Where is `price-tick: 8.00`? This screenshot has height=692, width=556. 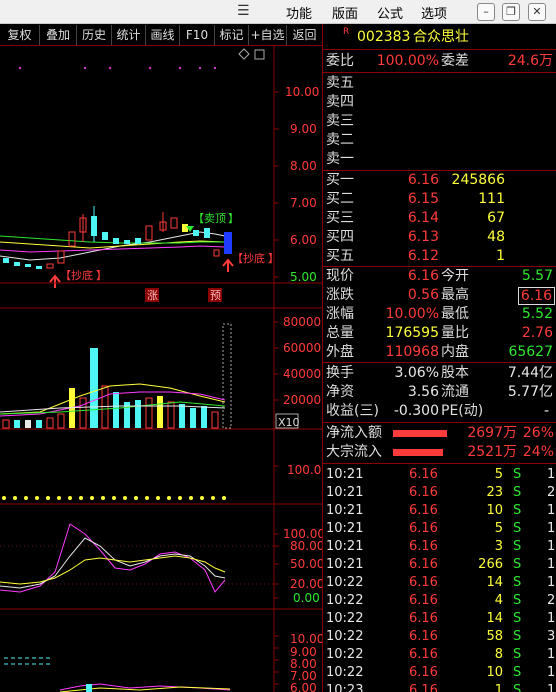 price-tick: 8.00 is located at coordinates (303, 166).